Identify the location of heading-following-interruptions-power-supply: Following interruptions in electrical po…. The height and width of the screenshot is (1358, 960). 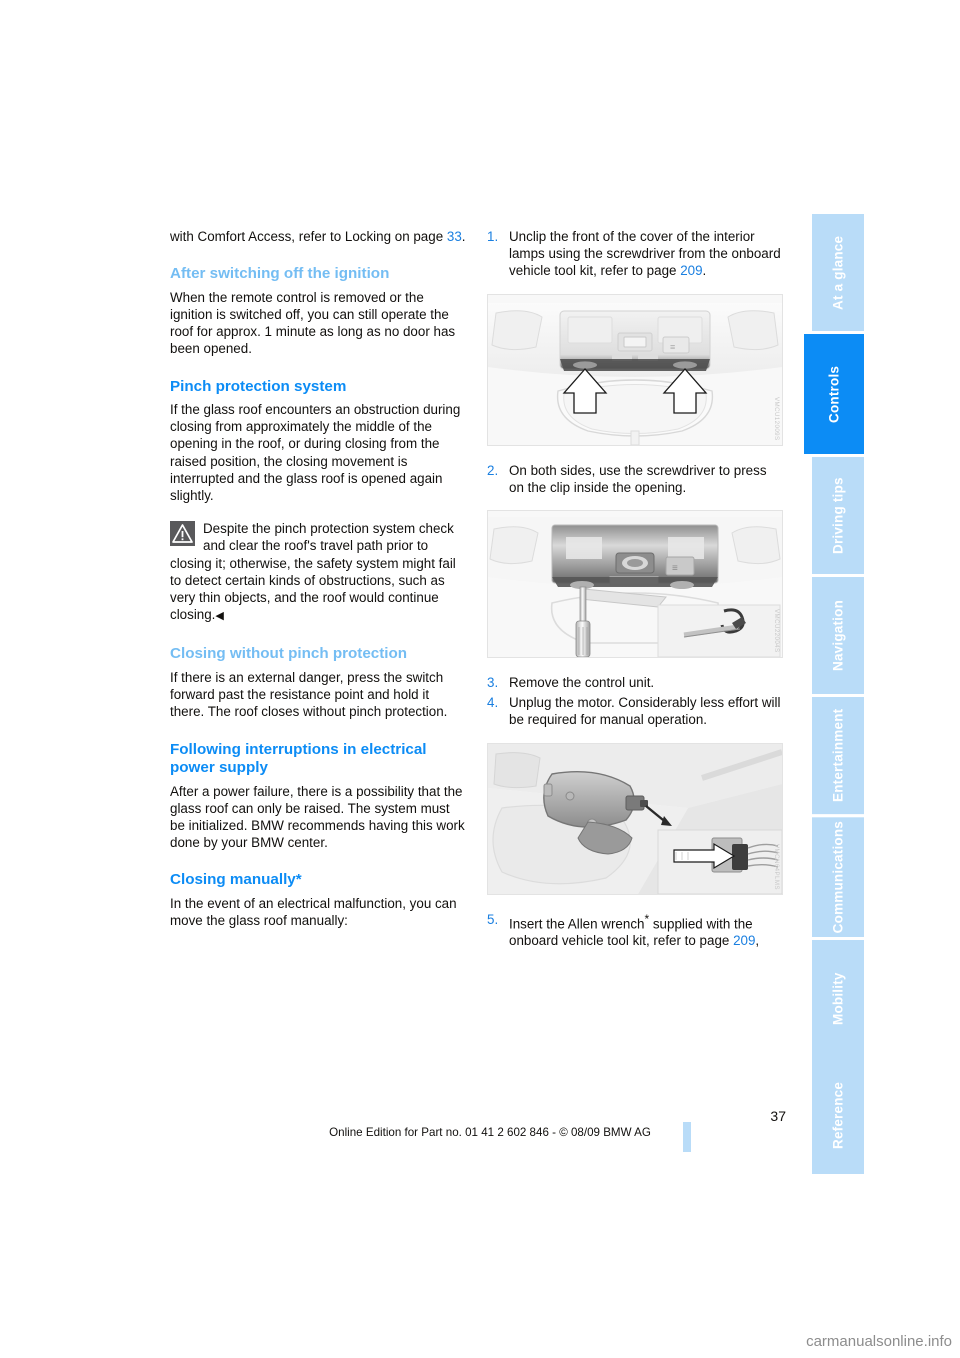
(298, 758).